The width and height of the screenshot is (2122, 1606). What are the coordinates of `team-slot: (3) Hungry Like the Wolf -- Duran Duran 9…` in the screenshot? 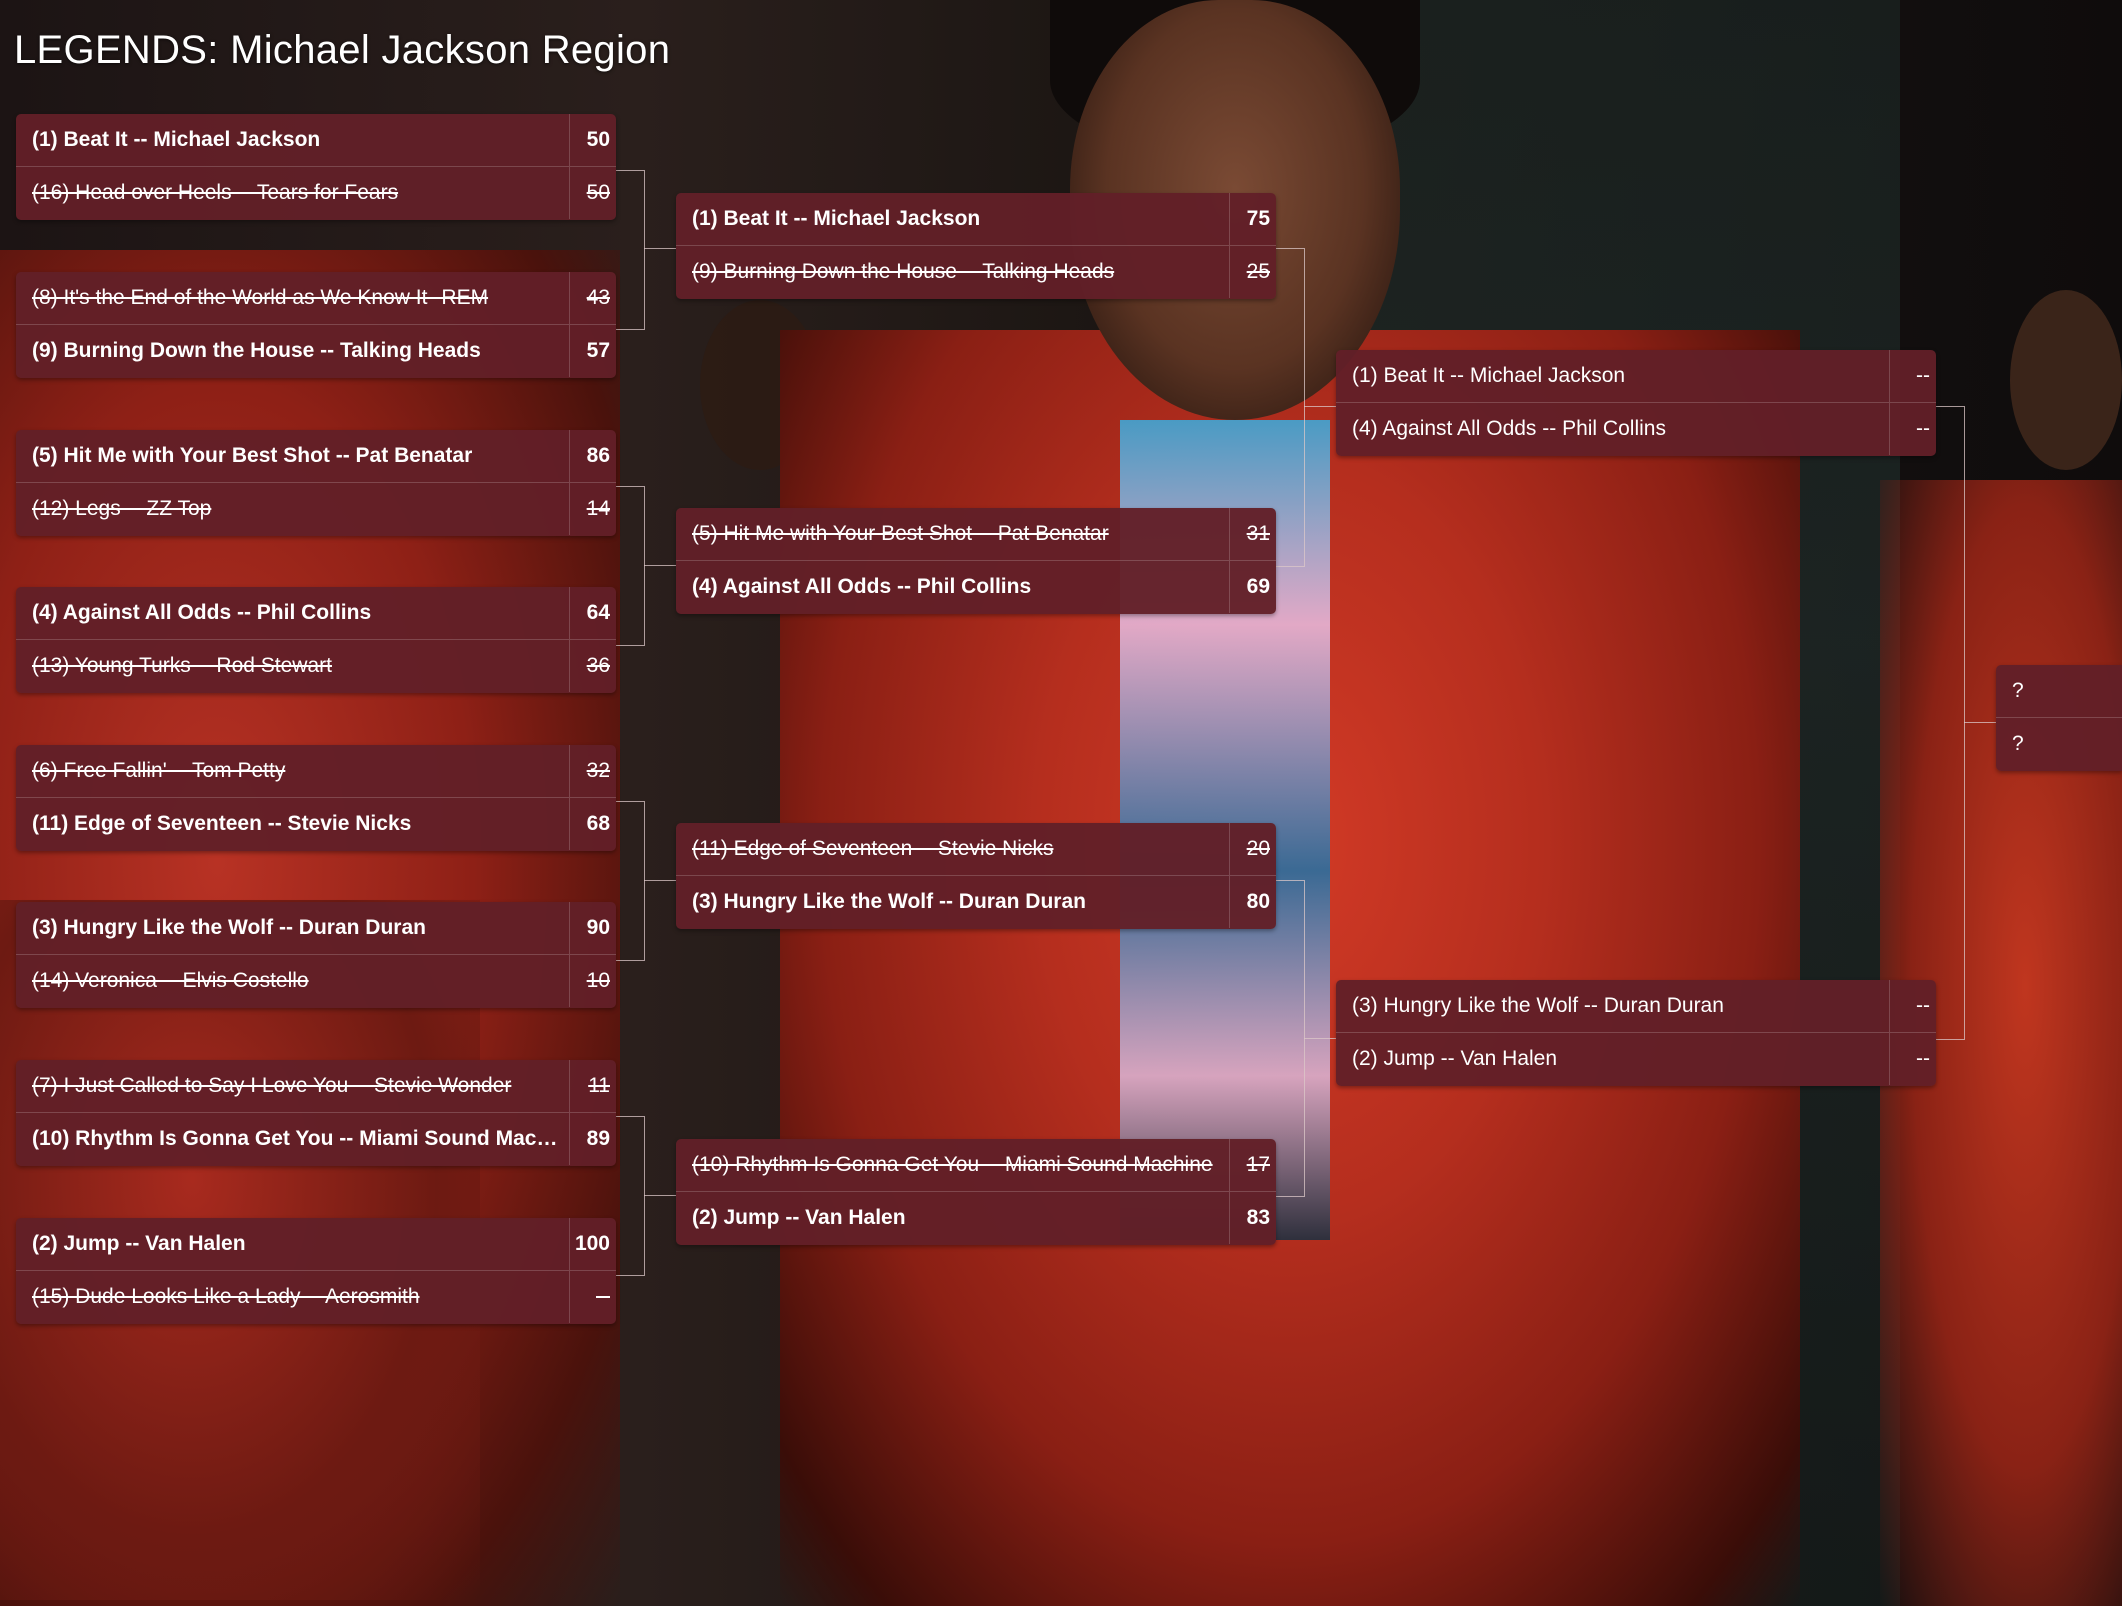 It's located at (316, 928).